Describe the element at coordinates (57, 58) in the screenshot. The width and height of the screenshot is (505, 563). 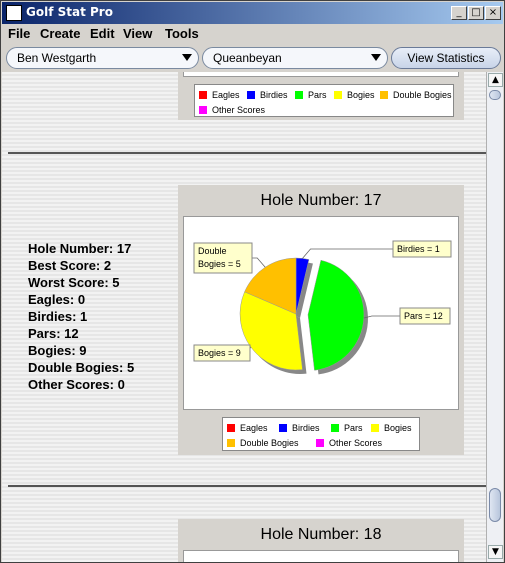
I see `player-select-value: Ben Westgarth` at that location.